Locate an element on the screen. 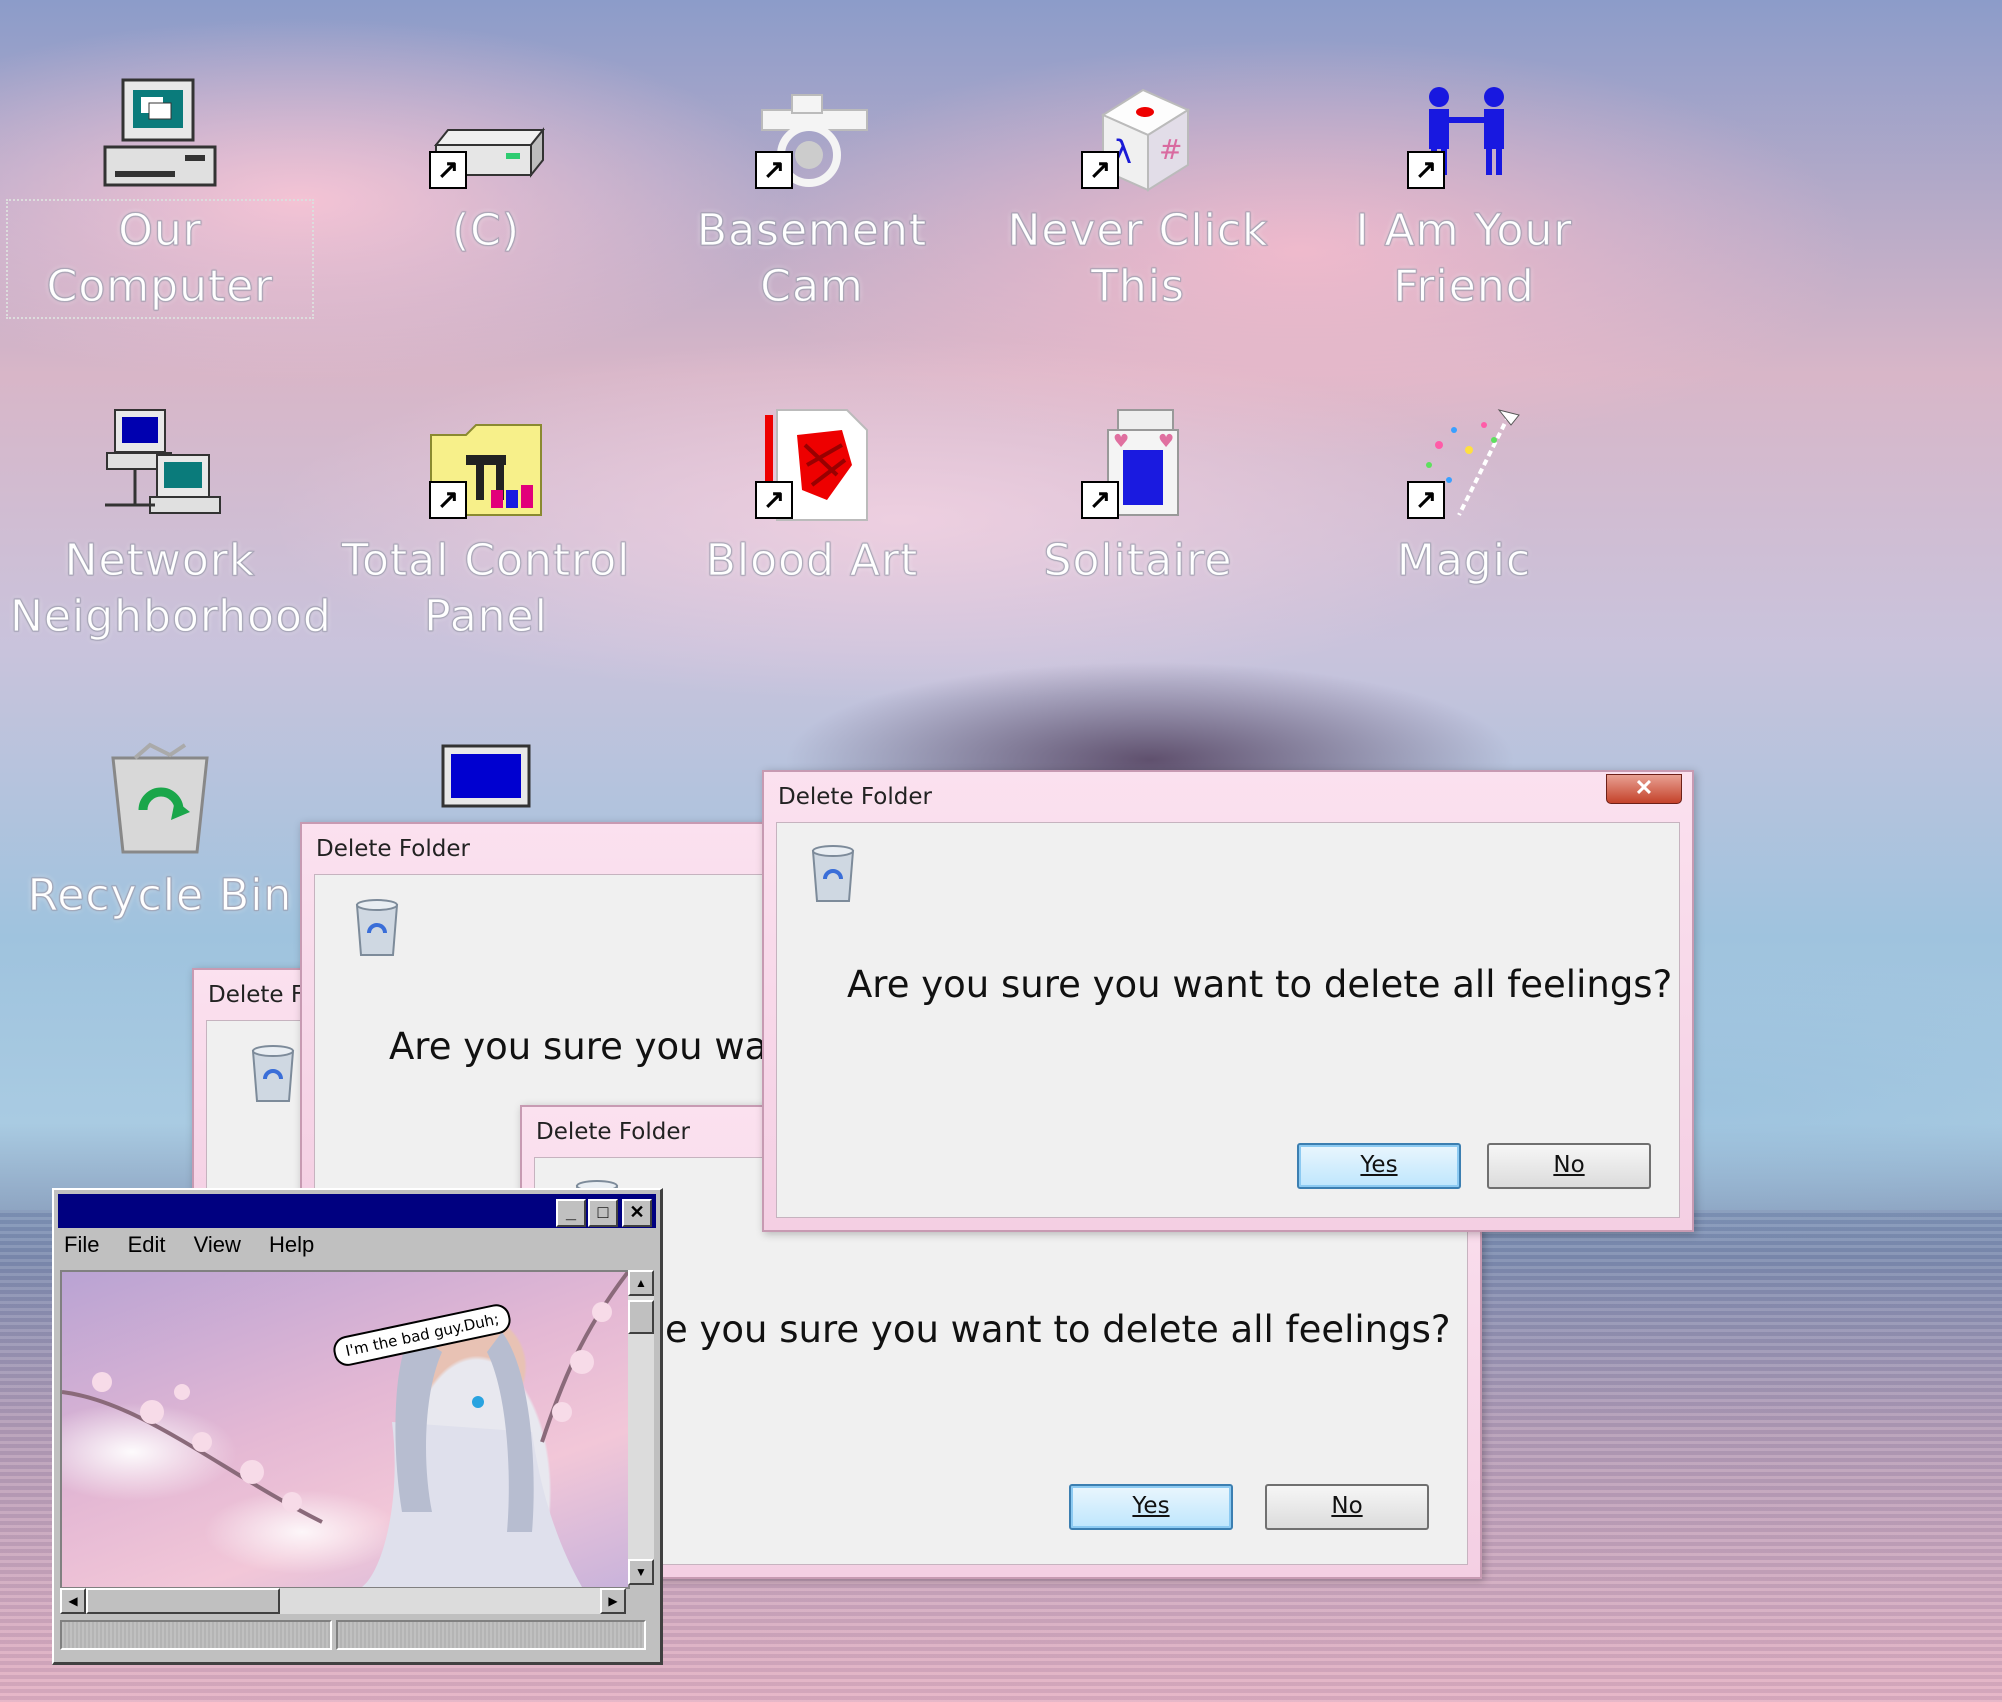  my-computer-icon is located at coordinates (160, 135).